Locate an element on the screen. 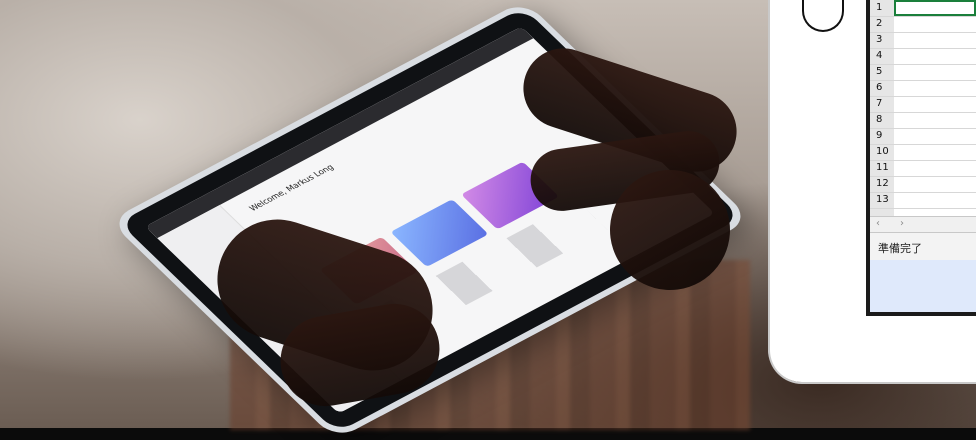 This screenshot has height=440, width=976. row-number: 8 is located at coordinates (879, 119).